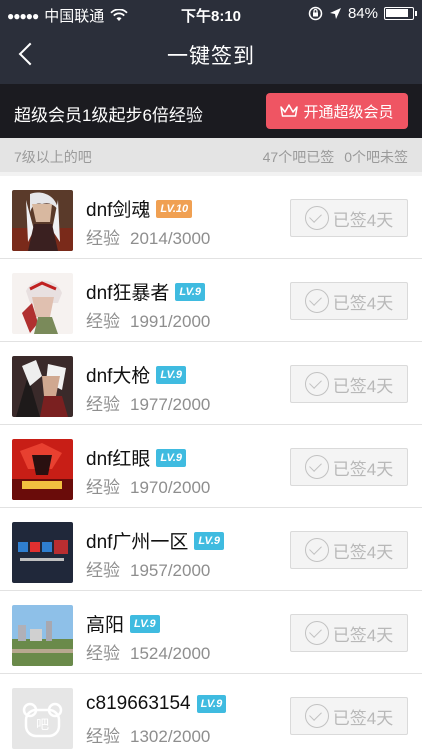  Describe the element at coordinates (376, 157) in the screenshot. I see `unsigned-count: 0个吧未签` at that location.